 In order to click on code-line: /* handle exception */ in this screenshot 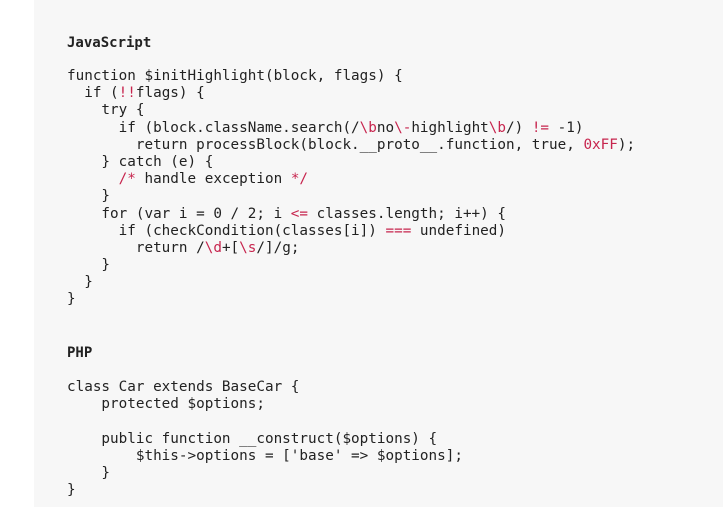, I will do `click(213, 179)`.